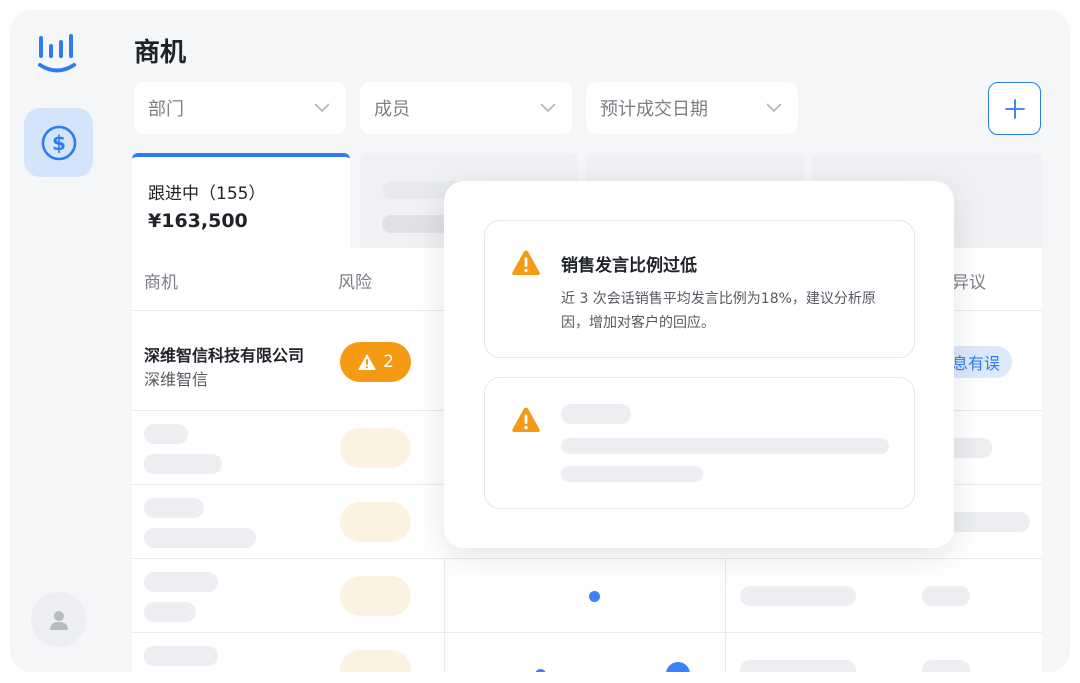 This screenshot has height=683, width=1080. I want to click on filter-close-date: 预计成交日期, so click(692, 108).